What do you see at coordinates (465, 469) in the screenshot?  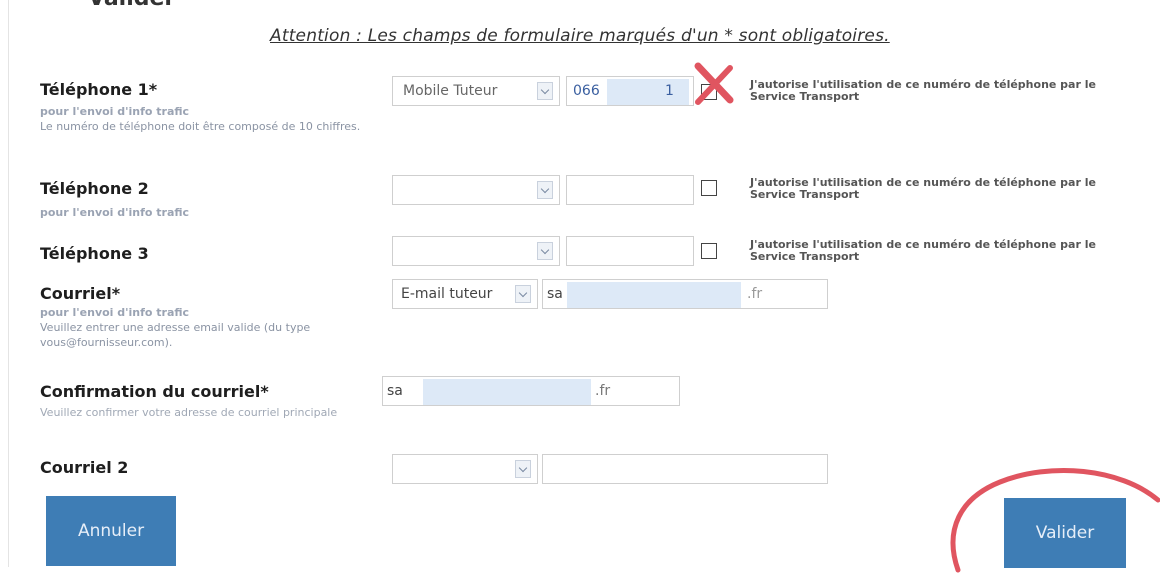 I see `email2-type-select` at bounding box center [465, 469].